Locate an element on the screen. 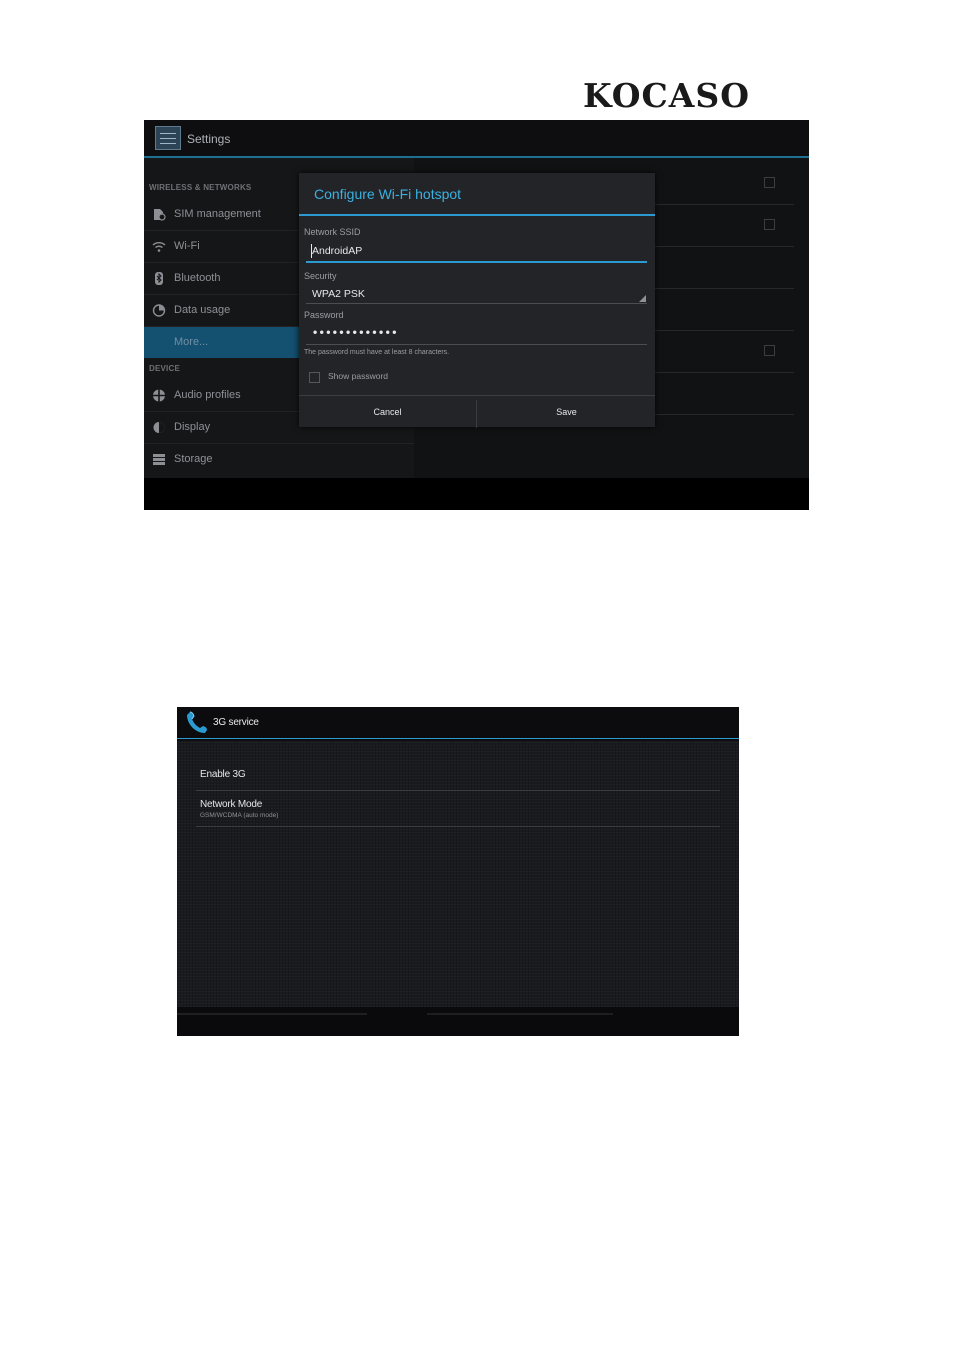  password-input-underline is located at coordinates (476, 344).